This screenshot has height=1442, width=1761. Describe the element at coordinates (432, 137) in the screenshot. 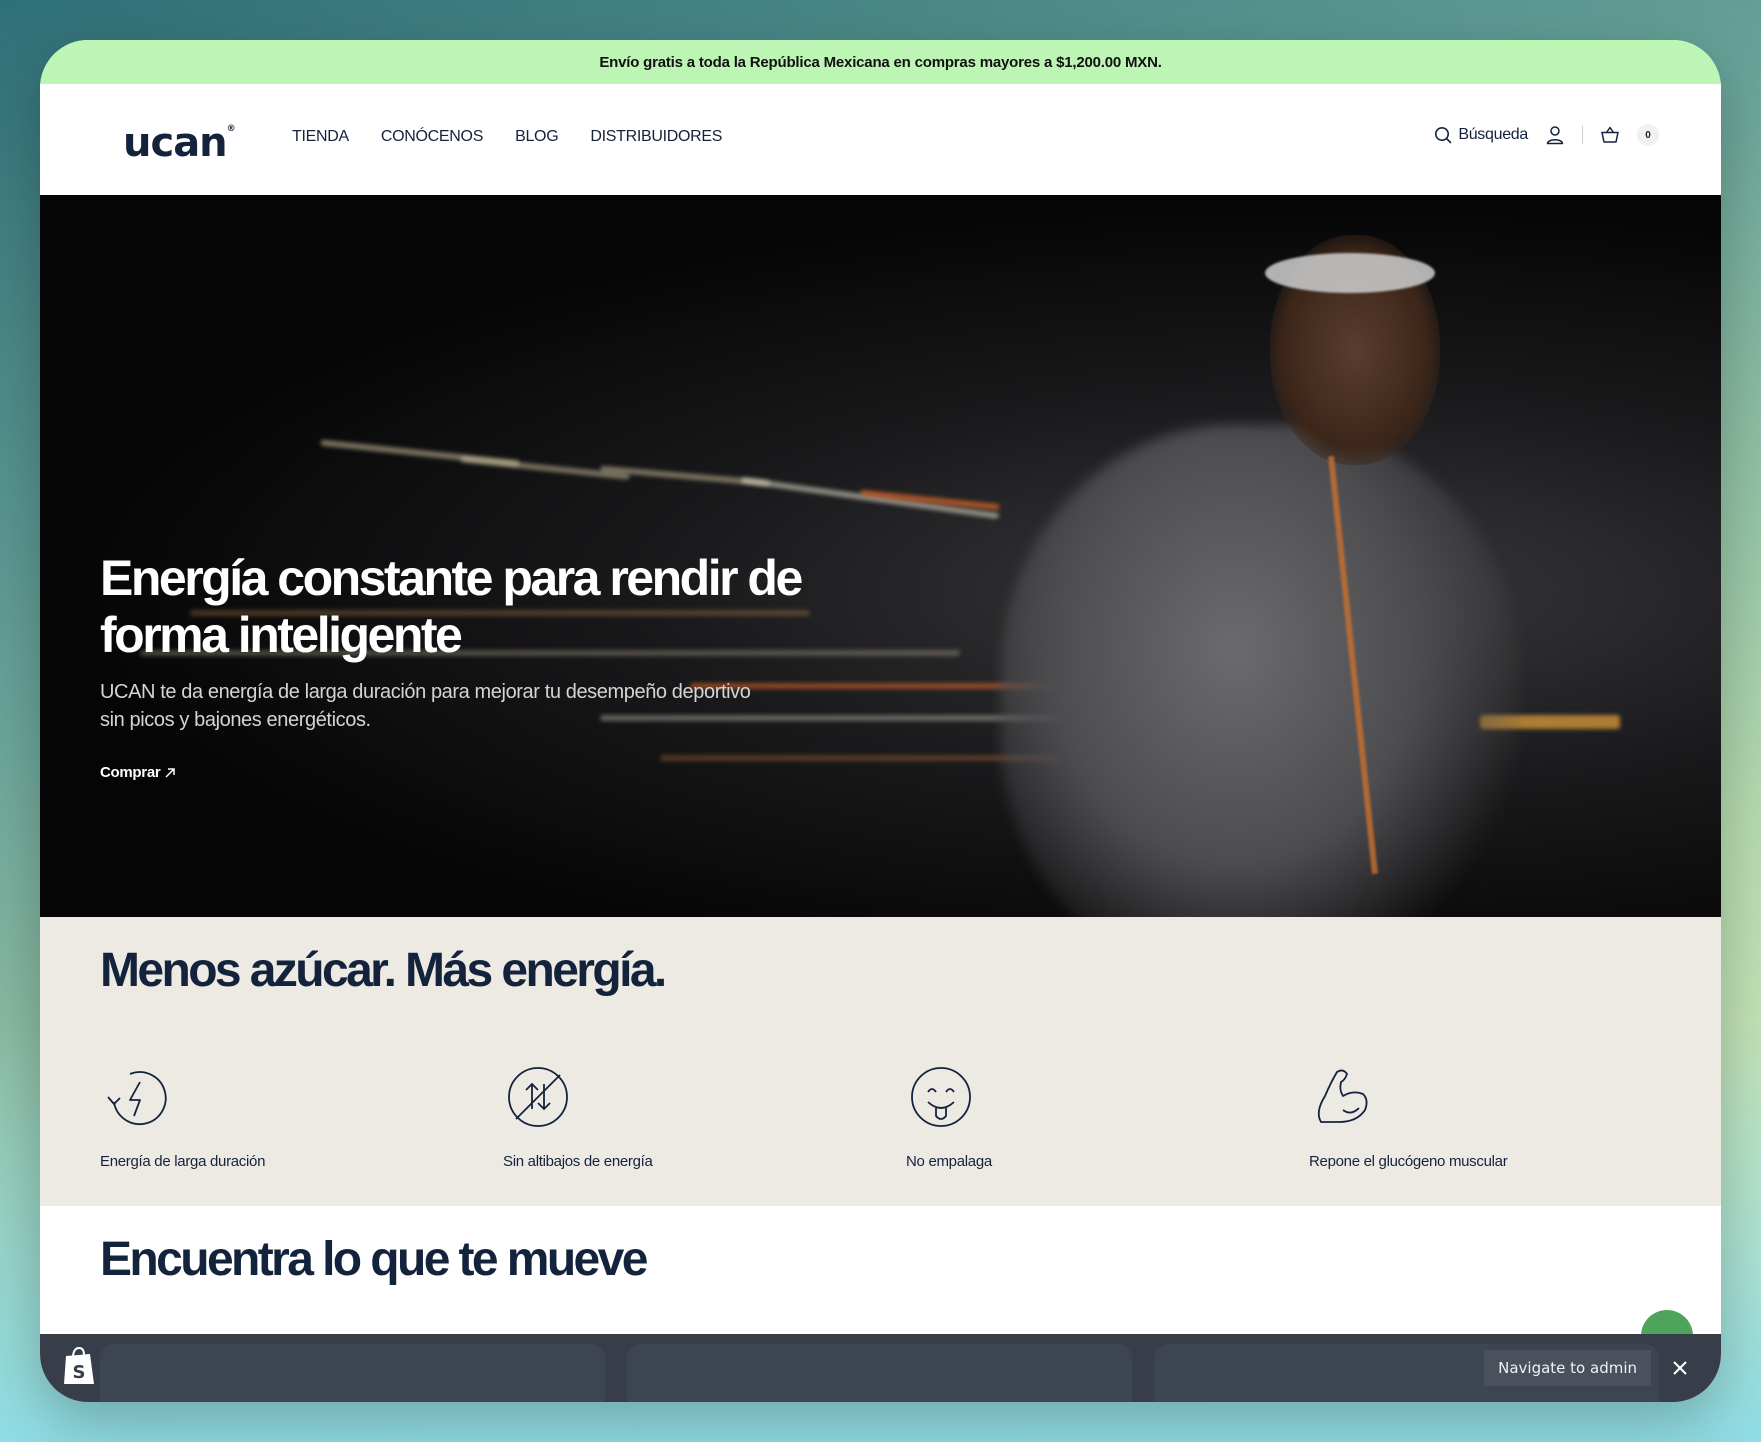

I see `nav-item-conocenos: CONÓCENOS` at that location.